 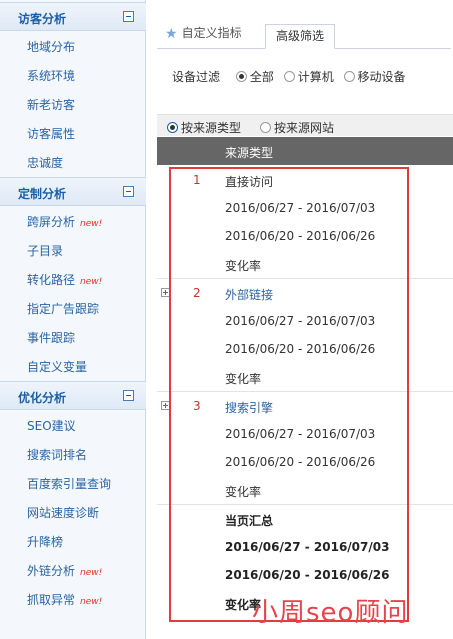 I want to click on section-header-visitor-analysis: 访客分析, so click(x=73, y=16).